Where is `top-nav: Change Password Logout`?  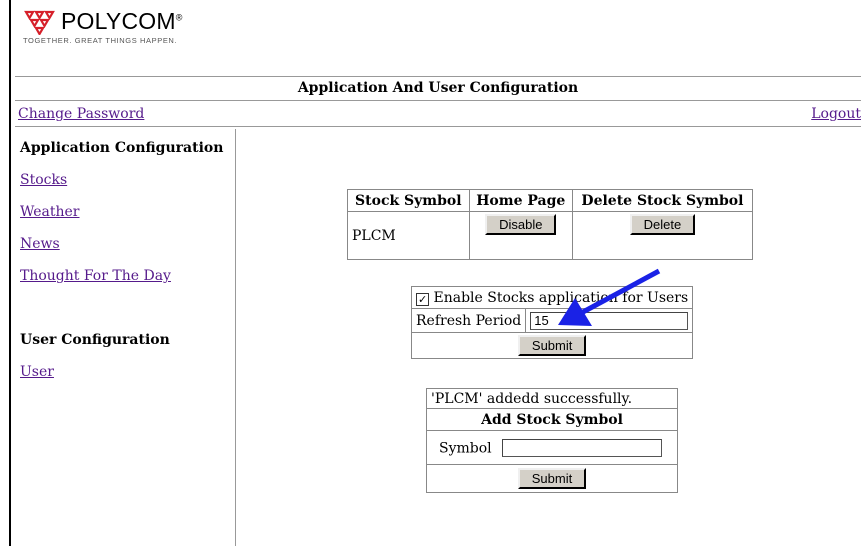
top-nav: Change Password Logout is located at coordinates (438, 114).